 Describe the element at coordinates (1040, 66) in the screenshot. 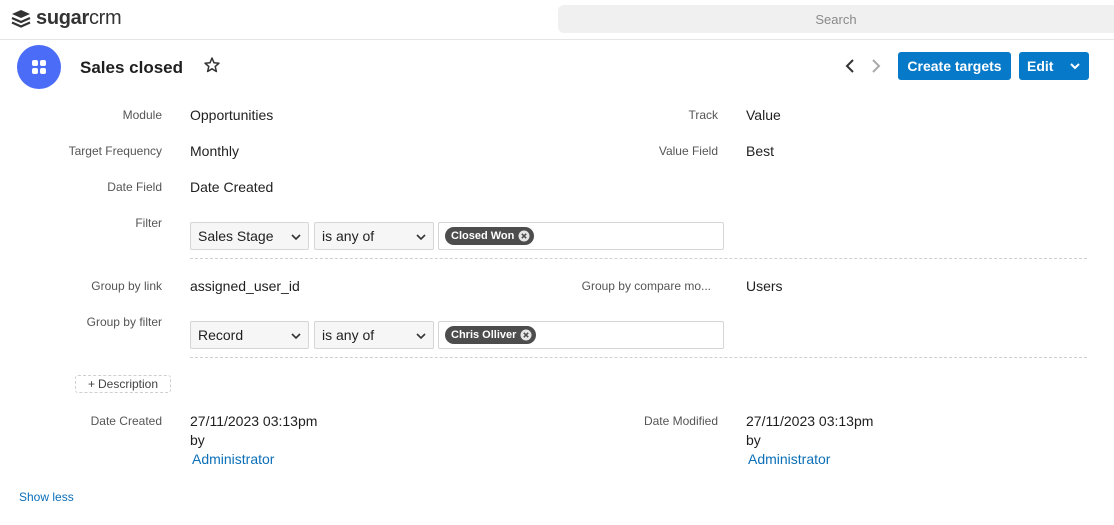

I see `edit-button-label: Edit` at that location.